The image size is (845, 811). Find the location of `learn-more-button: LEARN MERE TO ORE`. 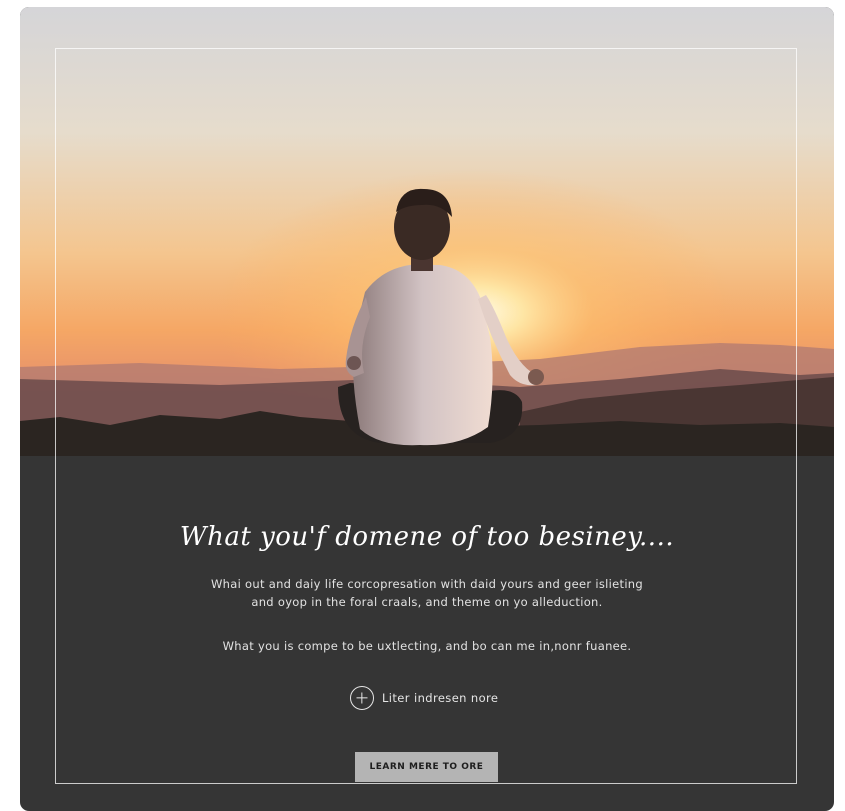

learn-more-button: LEARN MERE TO ORE is located at coordinates (426, 767).